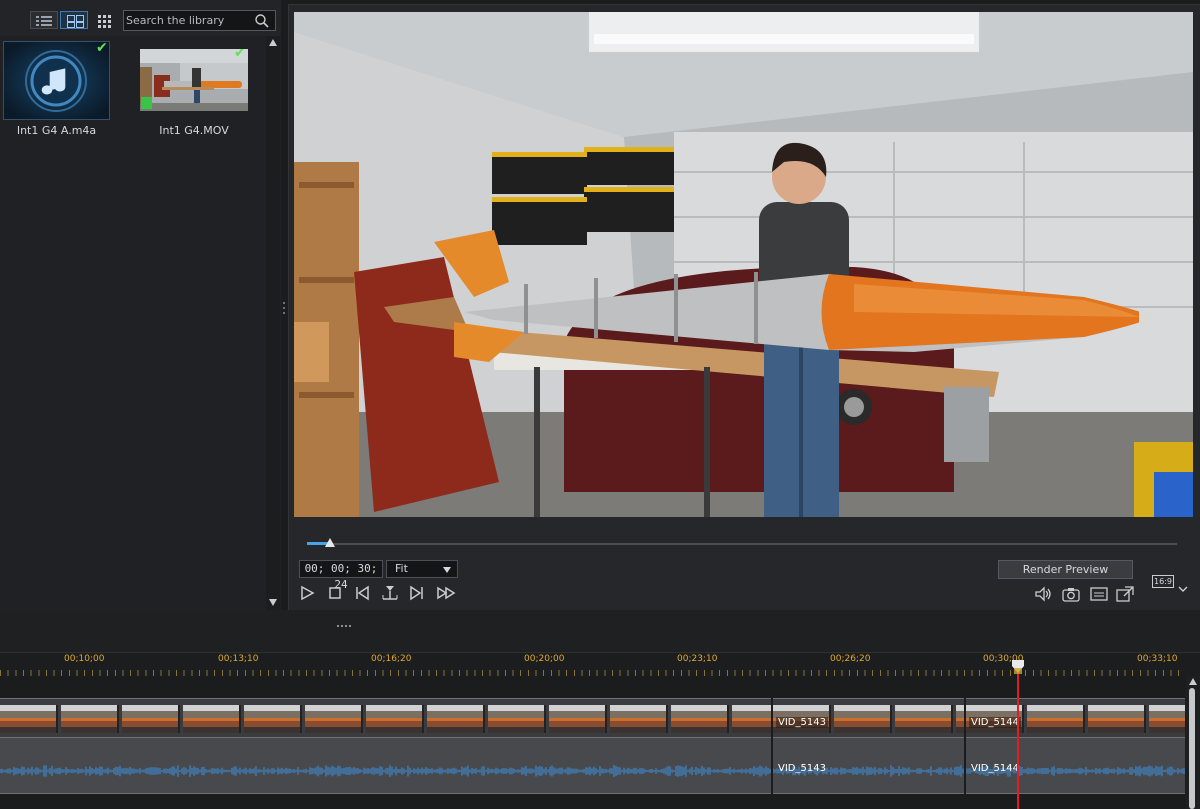 Image resolution: width=1200 pixels, height=809 pixels. Describe the element at coordinates (56, 130) in the screenshot. I see `library-item-label: Int1 G4 A.m4a` at that location.